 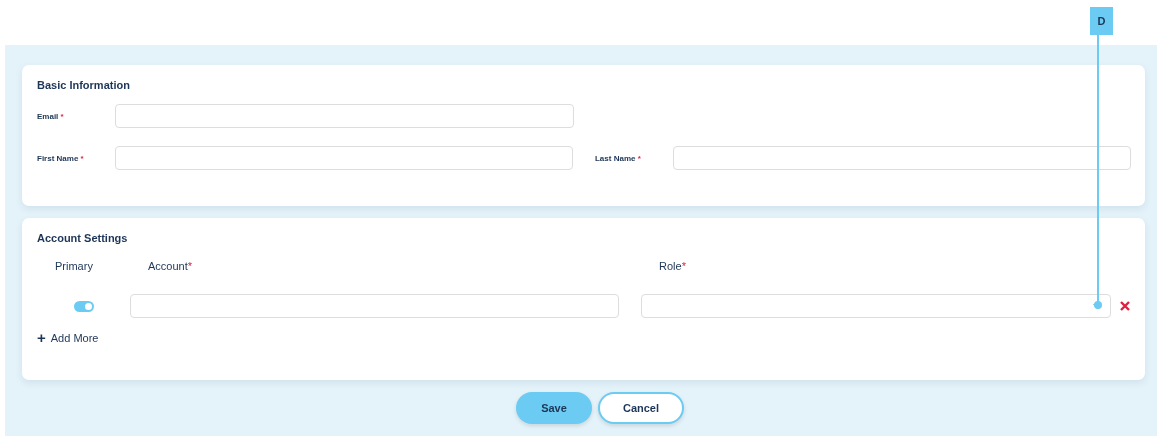 I want to click on column-header: Primary, so click(x=74, y=266).